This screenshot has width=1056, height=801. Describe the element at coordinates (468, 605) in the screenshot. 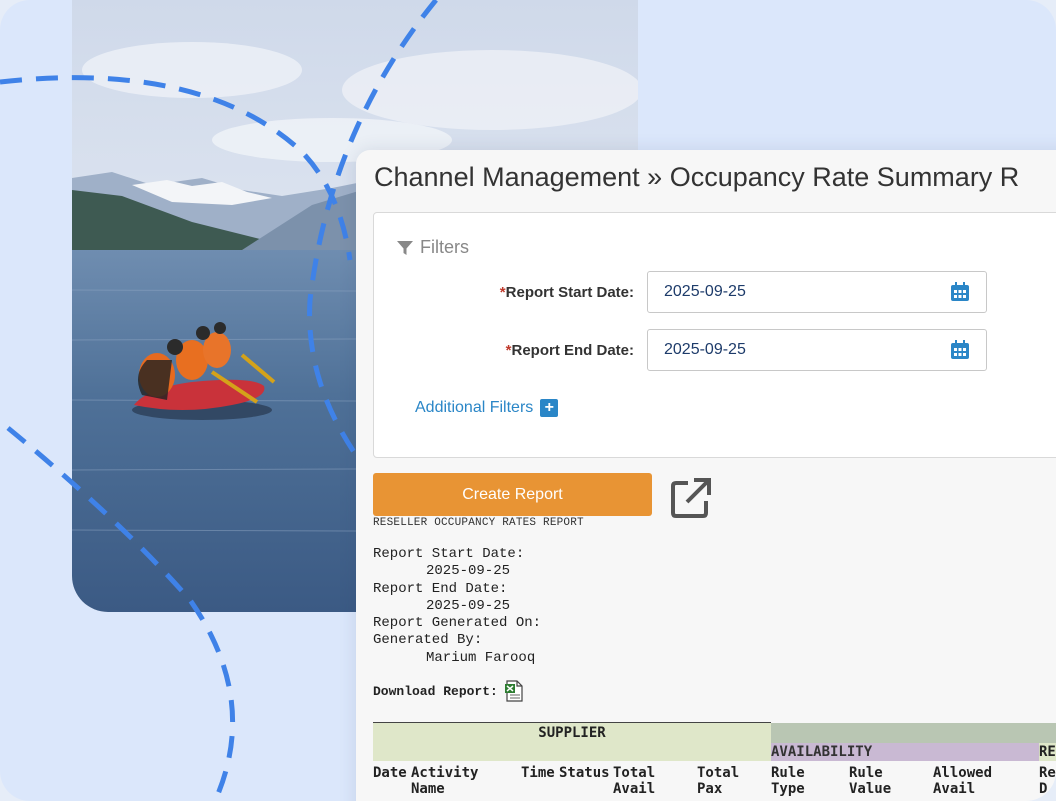

I see `meta-end-value: 2025-09-25` at that location.